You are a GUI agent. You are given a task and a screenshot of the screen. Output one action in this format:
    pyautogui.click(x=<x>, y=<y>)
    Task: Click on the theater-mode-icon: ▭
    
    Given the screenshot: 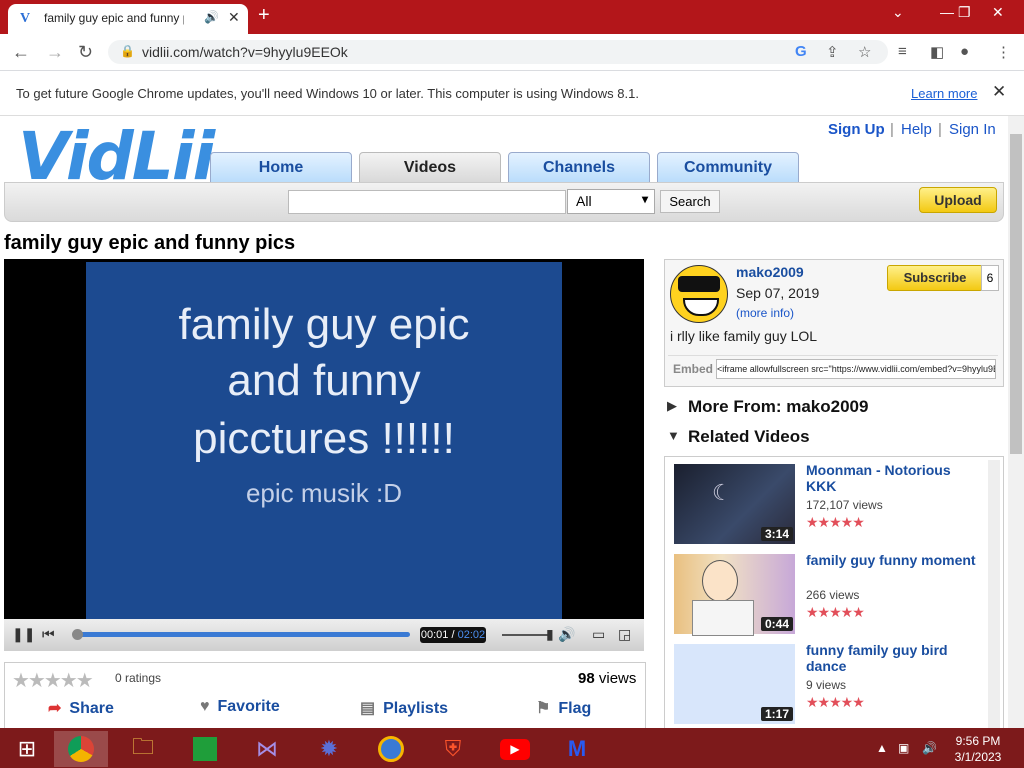 What is the action you would take?
    pyautogui.click(x=598, y=634)
    